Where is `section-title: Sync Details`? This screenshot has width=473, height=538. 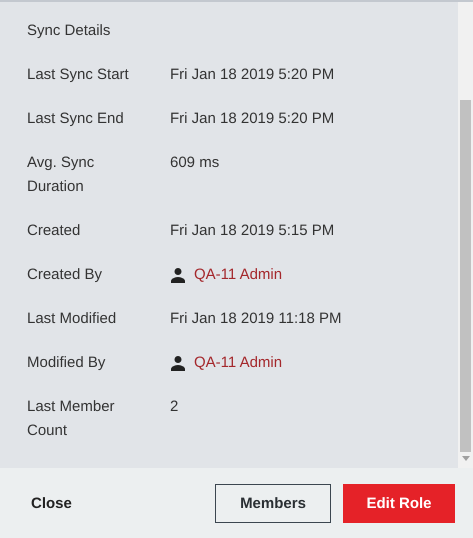 section-title: Sync Details is located at coordinates (69, 31).